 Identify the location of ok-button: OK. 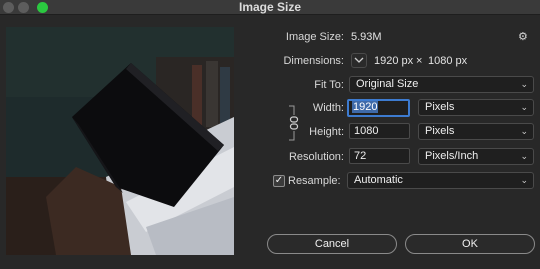
(470, 244).